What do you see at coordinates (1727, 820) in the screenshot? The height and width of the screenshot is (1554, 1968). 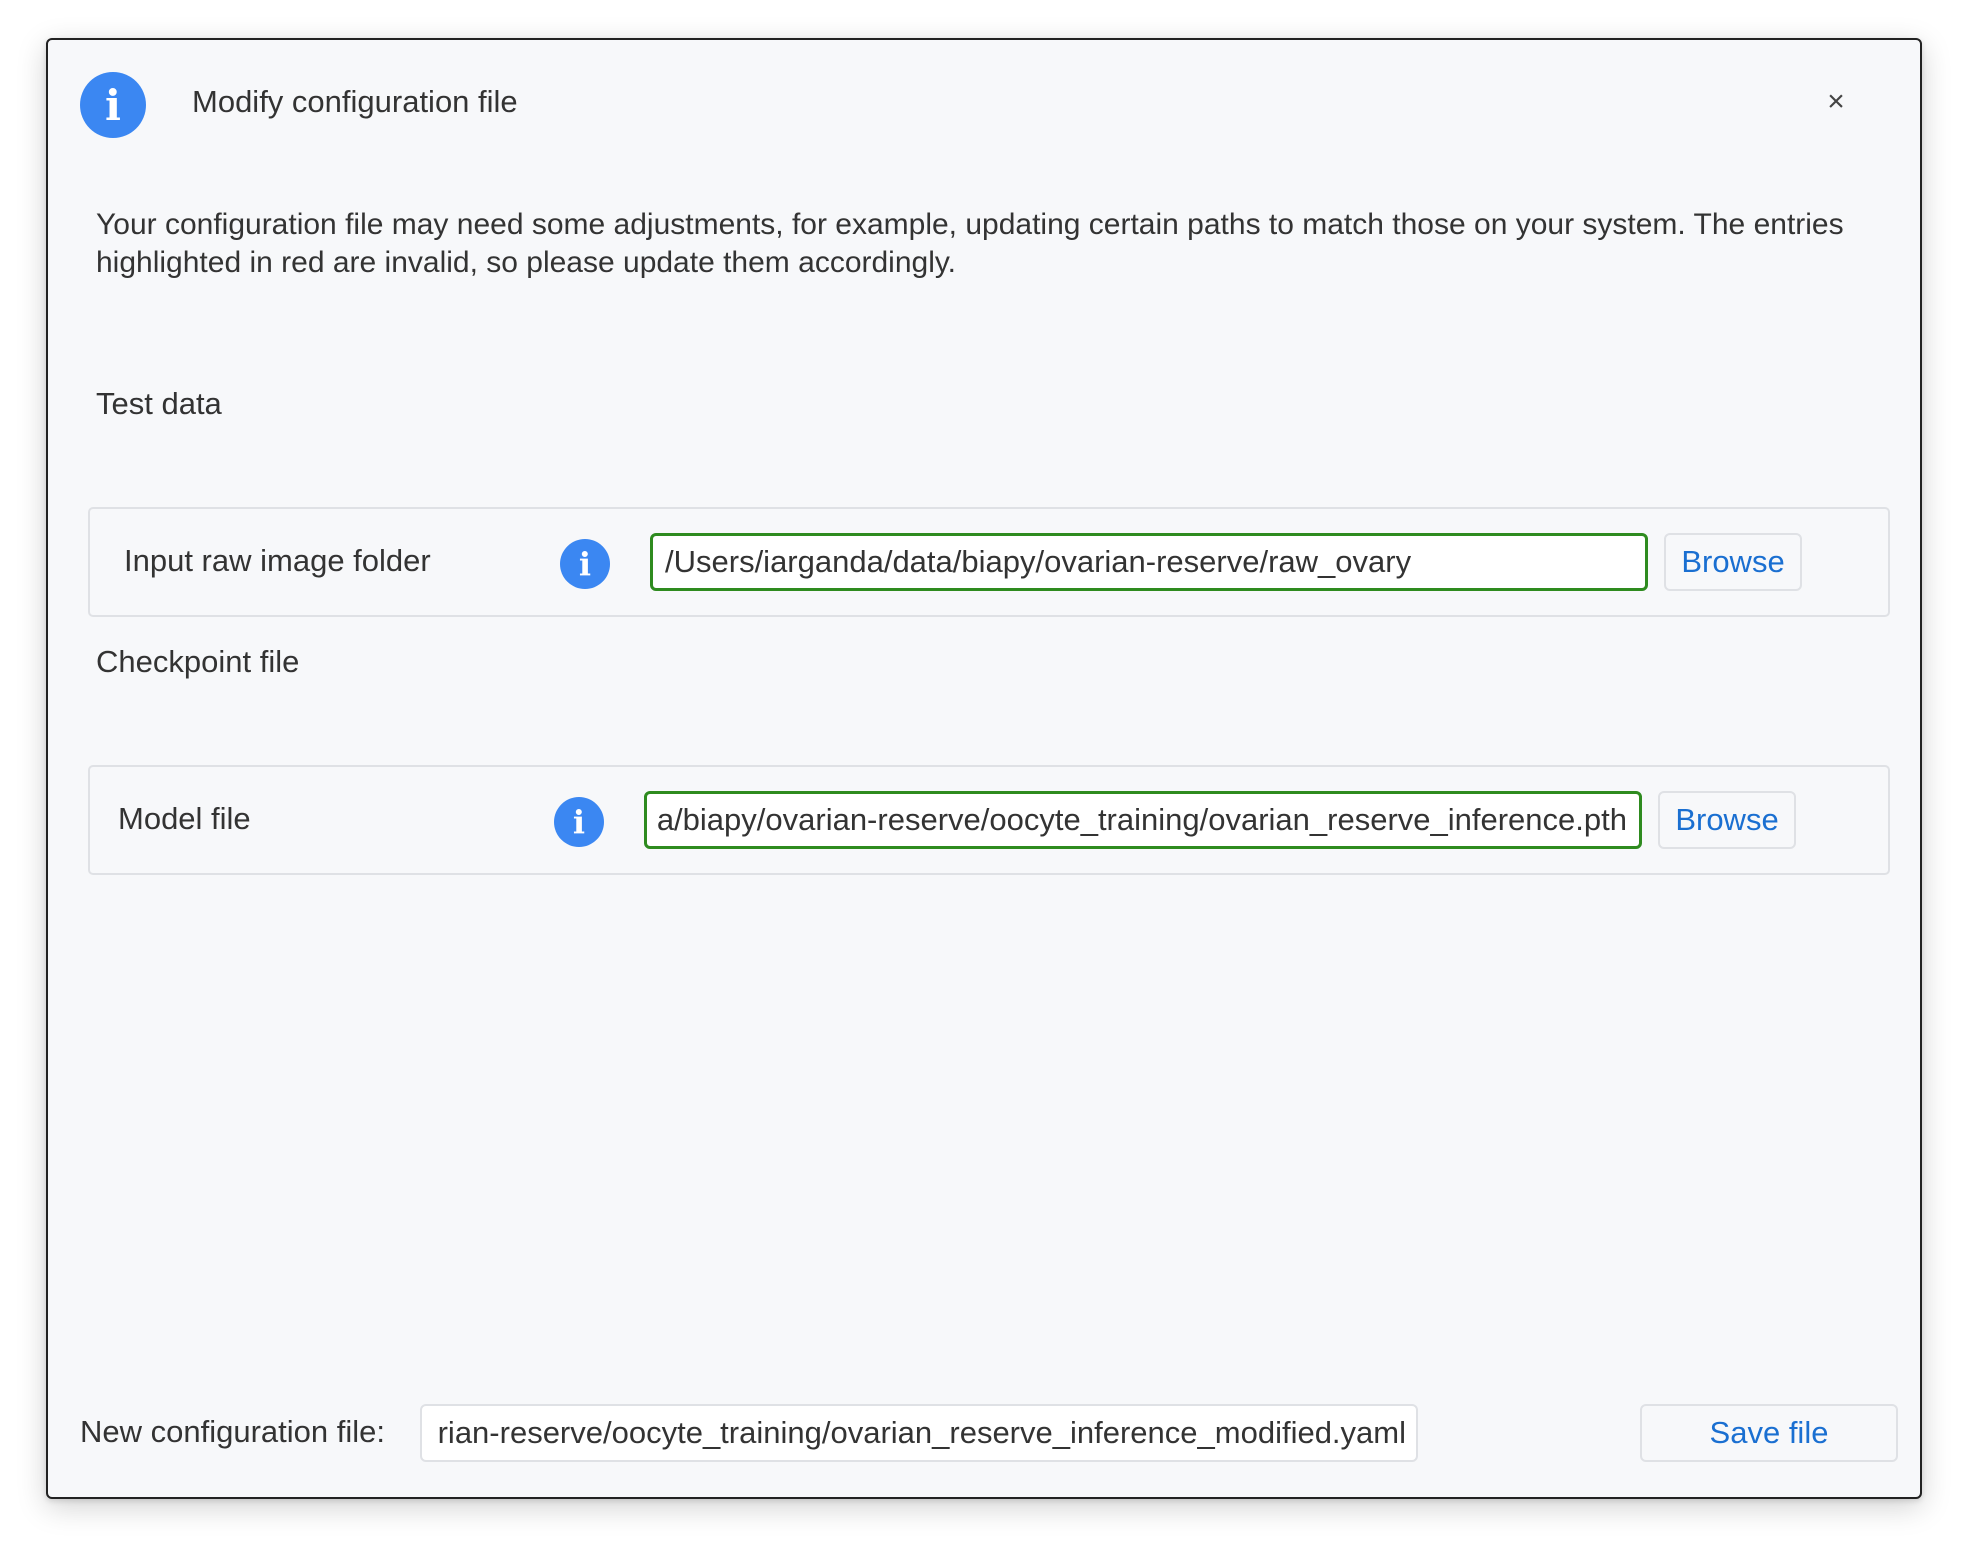 I see `browse-model-file-button: Browse` at bounding box center [1727, 820].